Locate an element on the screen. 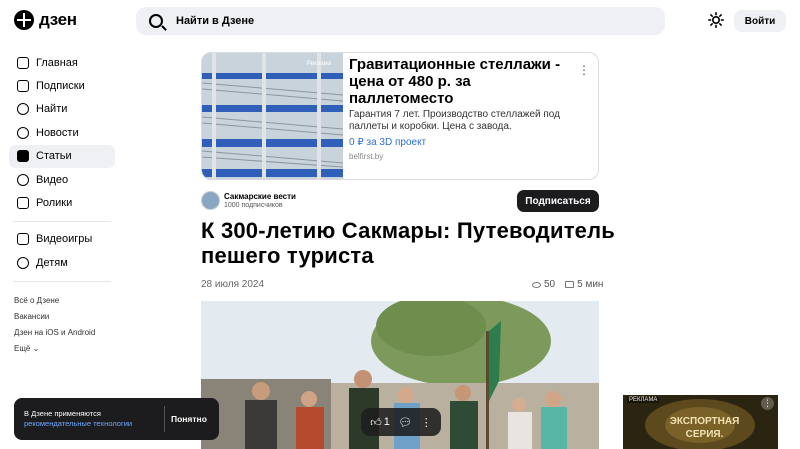  channel-name: Сакмарские вести is located at coordinates (260, 196).